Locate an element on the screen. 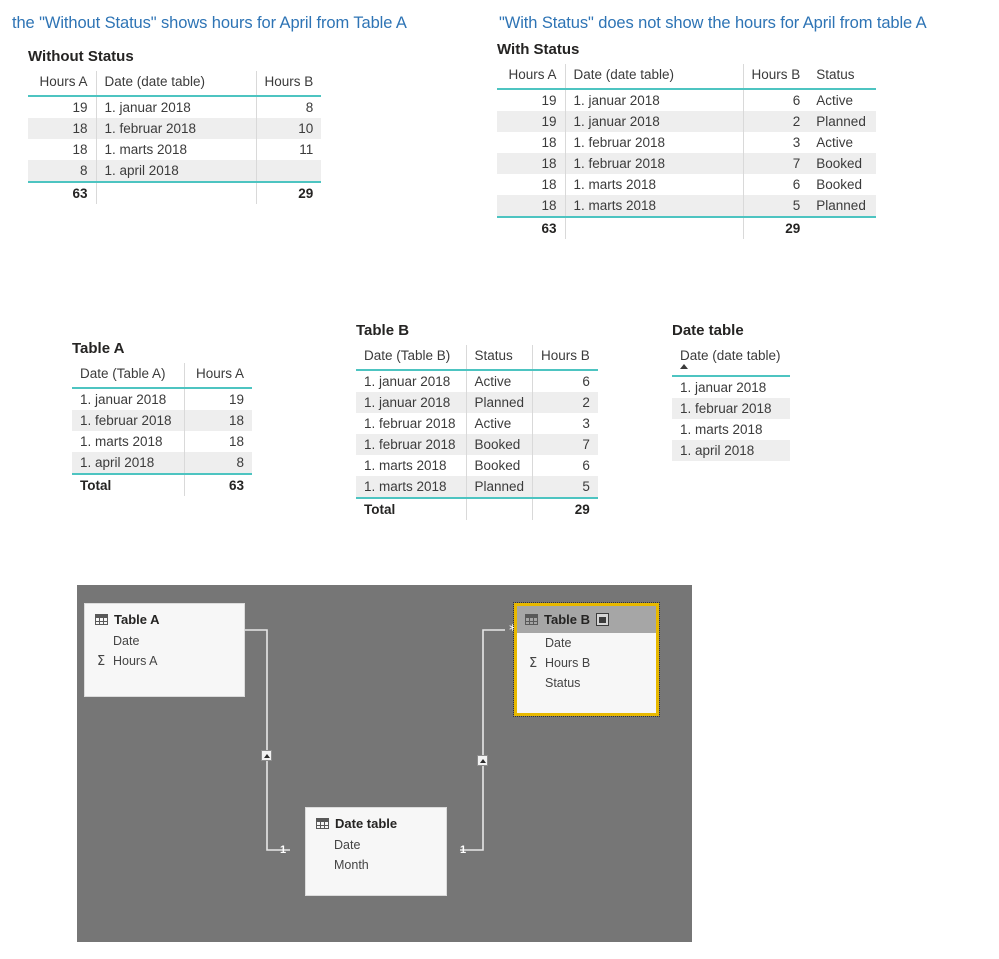 The width and height of the screenshot is (999, 959). table-row: 18 1. marts 2018 6 Booked is located at coordinates (686, 184).